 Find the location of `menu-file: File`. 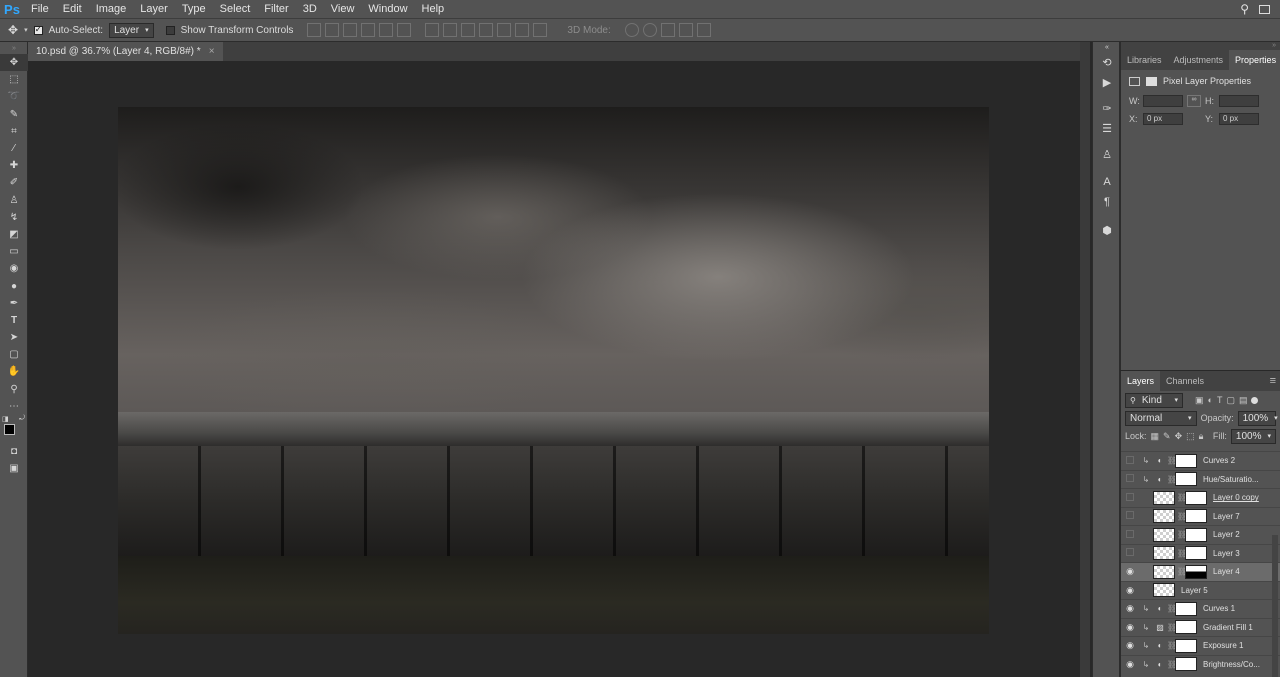

menu-file: File is located at coordinates (40, 9).